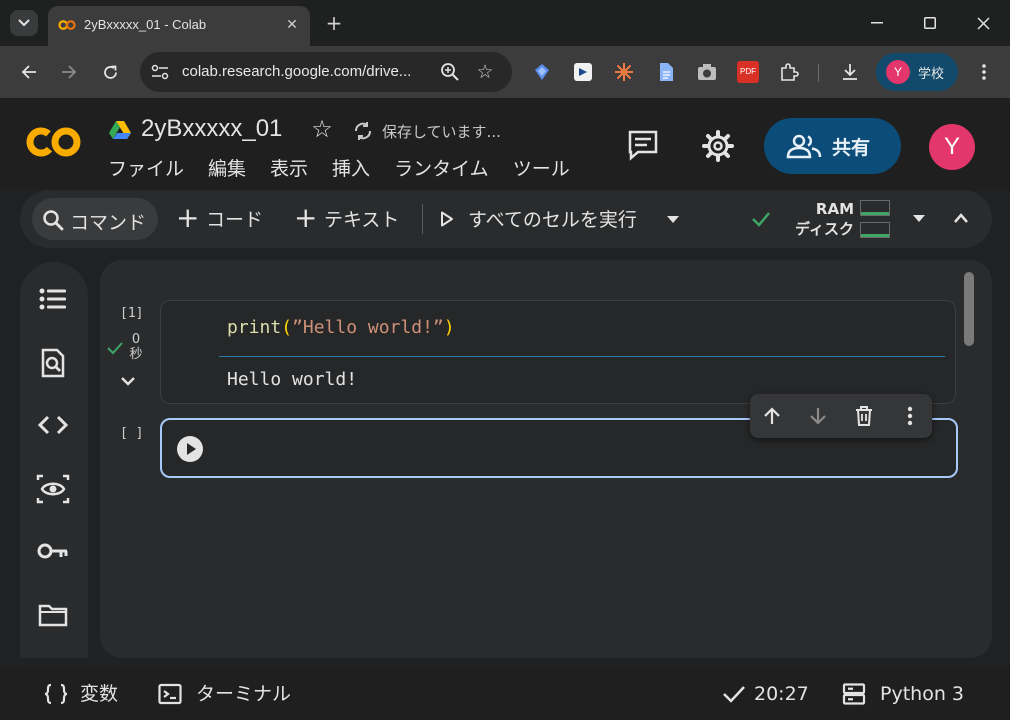 The width and height of the screenshot is (1010, 720). What do you see at coordinates (748, 72) in the screenshot?
I see `extension-pdf-icon: PDF` at bounding box center [748, 72].